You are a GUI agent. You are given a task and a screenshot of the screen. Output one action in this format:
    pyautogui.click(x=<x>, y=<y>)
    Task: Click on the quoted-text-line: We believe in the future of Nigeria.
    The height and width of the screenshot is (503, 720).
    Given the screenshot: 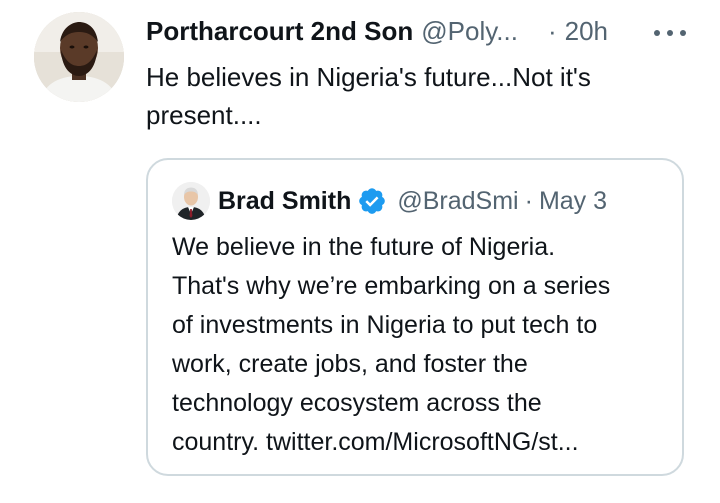 What is the action you would take?
    pyautogui.click(x=364, y=247)
    